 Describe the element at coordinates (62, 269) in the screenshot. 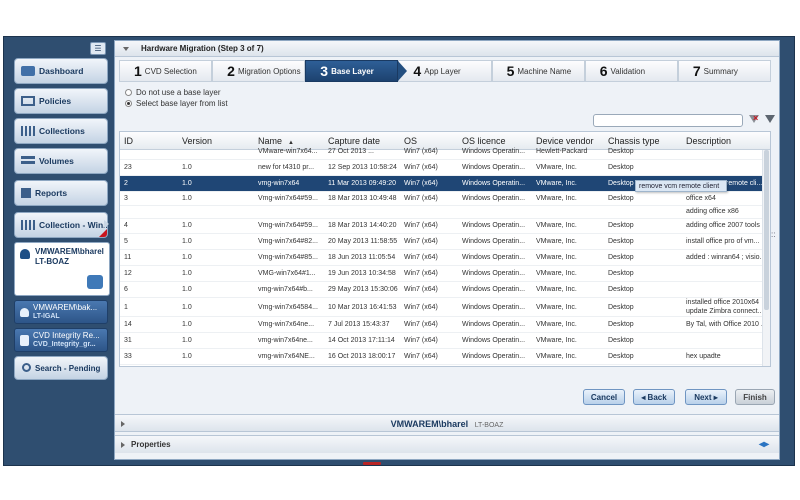

I see `device-card-selected: VMWAREM\bharel LT-BOAZ` at that location.